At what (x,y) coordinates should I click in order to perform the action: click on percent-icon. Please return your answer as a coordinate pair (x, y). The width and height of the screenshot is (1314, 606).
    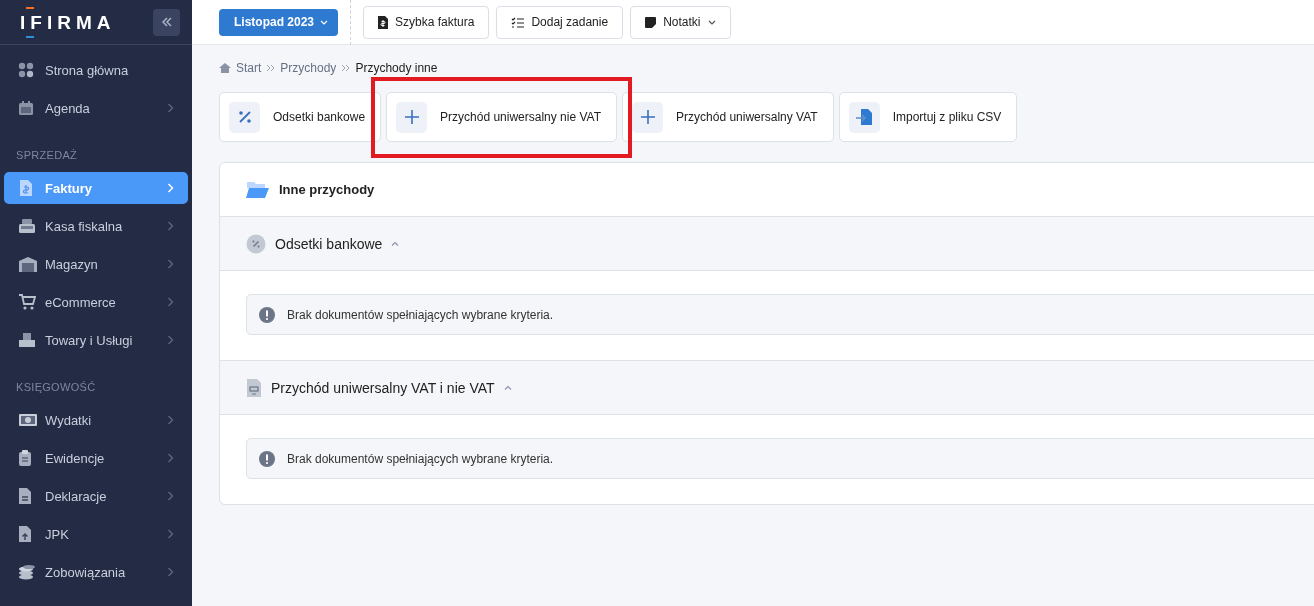
    Looking at the image, I should click on (244, 117).